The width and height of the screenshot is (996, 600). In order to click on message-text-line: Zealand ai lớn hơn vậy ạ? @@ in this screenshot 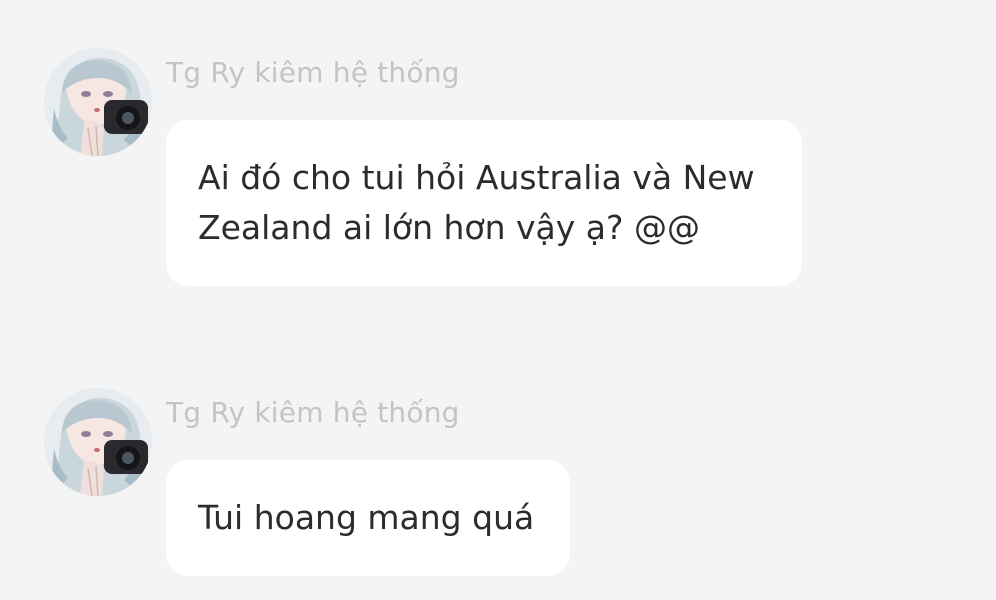, I will do `click(449, 227)`.